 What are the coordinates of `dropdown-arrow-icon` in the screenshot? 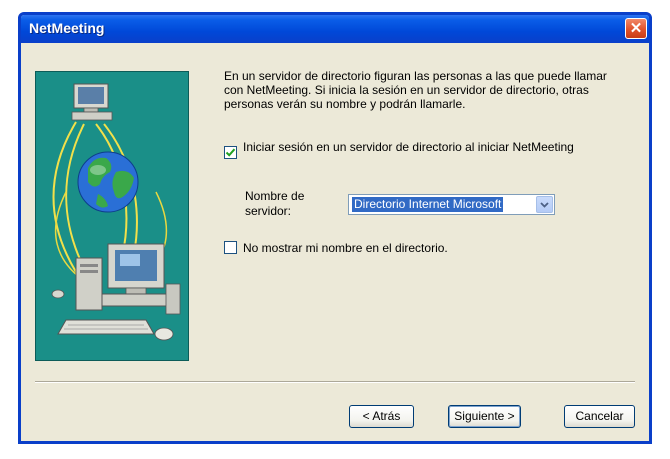 It's located at (544, 204).